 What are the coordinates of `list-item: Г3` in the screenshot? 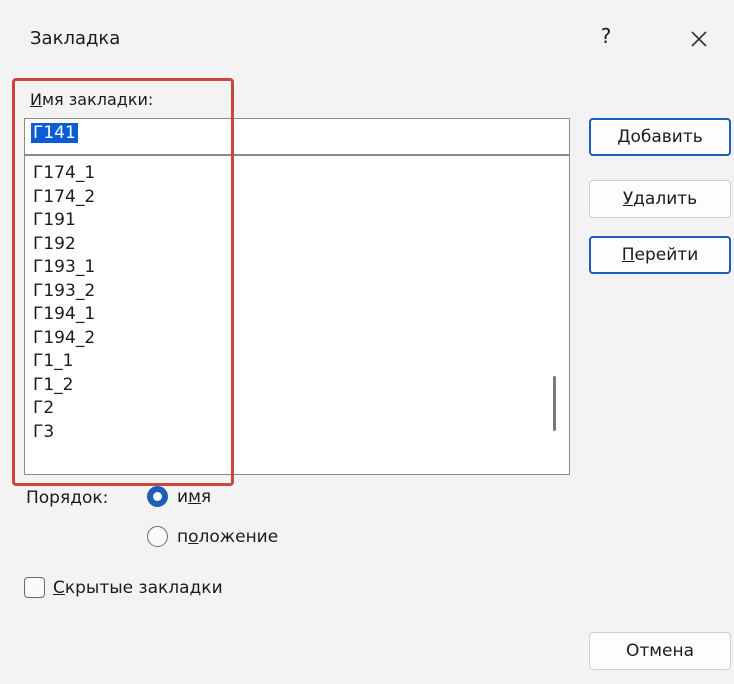 It's located at (64, 433).